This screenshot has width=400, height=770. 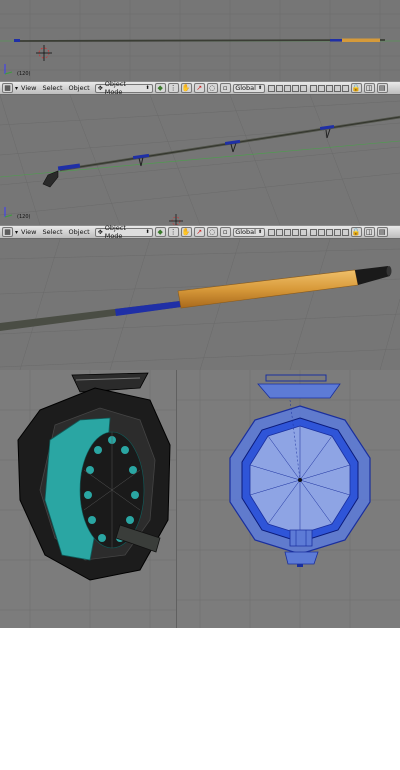 What do you see at coordinates (268, 289) in the screenshot?
I see `cork-handle` at bounding box center [268, 289].